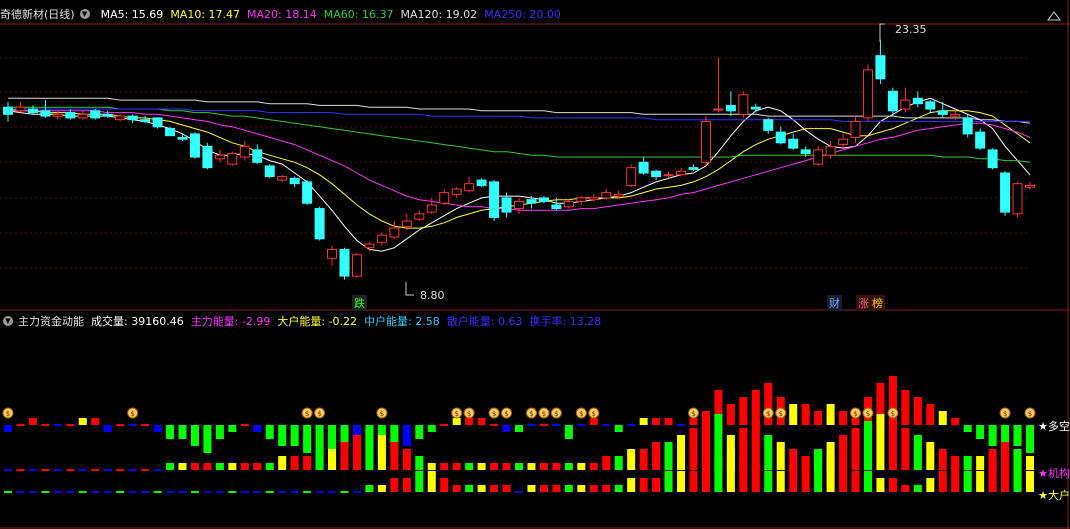 The width and height of the screenshot is (1070, 529). I want to click on indicator-legend-item: 换手率: 13.28, so click(565, 321).